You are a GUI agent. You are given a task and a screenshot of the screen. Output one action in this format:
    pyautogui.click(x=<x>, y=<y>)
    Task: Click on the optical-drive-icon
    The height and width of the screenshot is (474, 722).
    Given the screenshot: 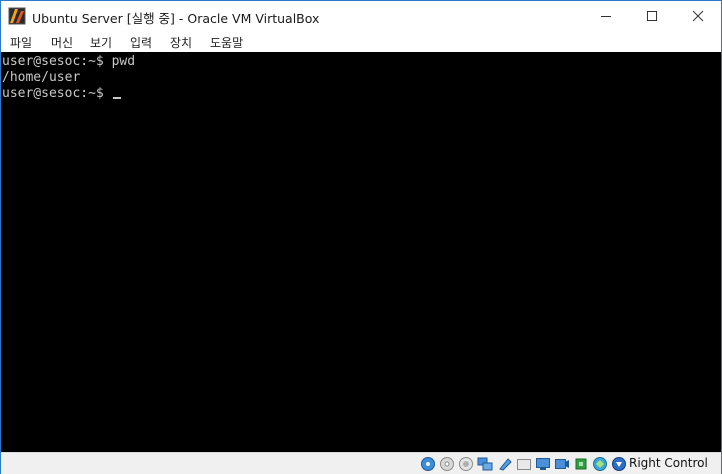 What is the action you would take?
    pyautogui.click(x=447, y=464)
    